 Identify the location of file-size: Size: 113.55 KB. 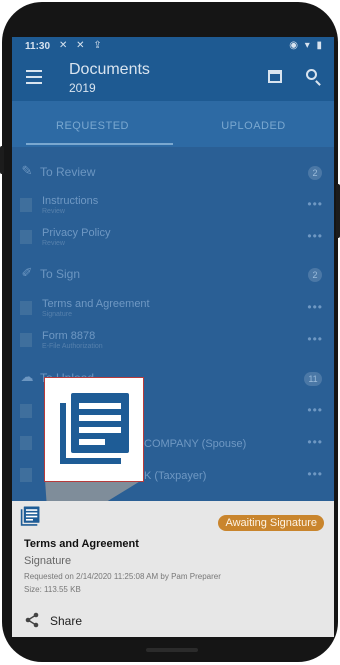
(52, 589).